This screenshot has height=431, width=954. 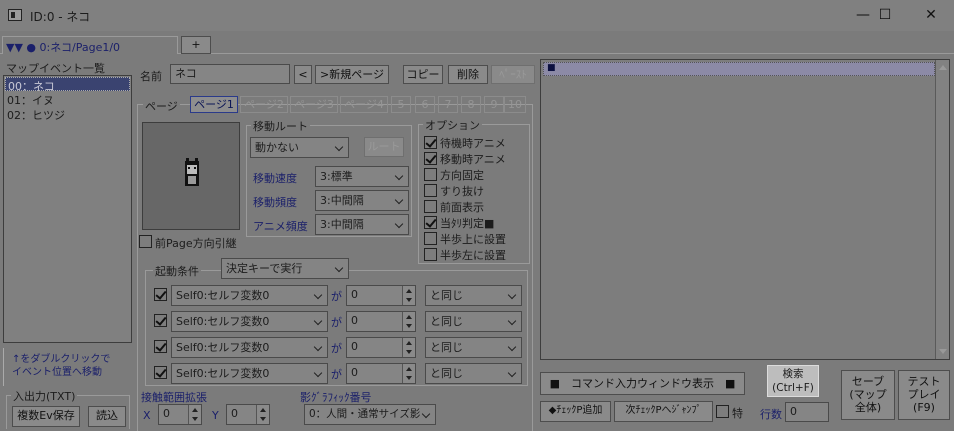 What do you see at coordinates (452, 125) in the screenshot?
I see `options-label: オプション` at bounding box center [452, 125].